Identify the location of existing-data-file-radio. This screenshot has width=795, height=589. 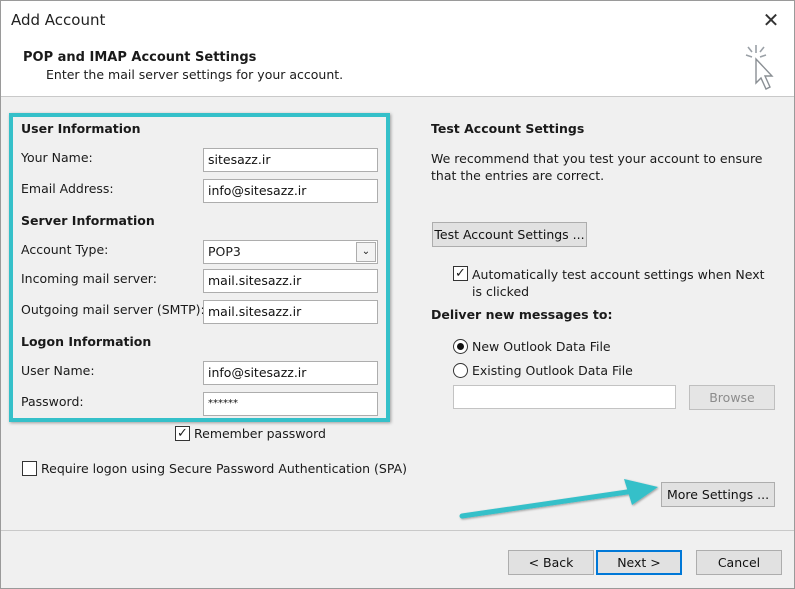
(460, 370).